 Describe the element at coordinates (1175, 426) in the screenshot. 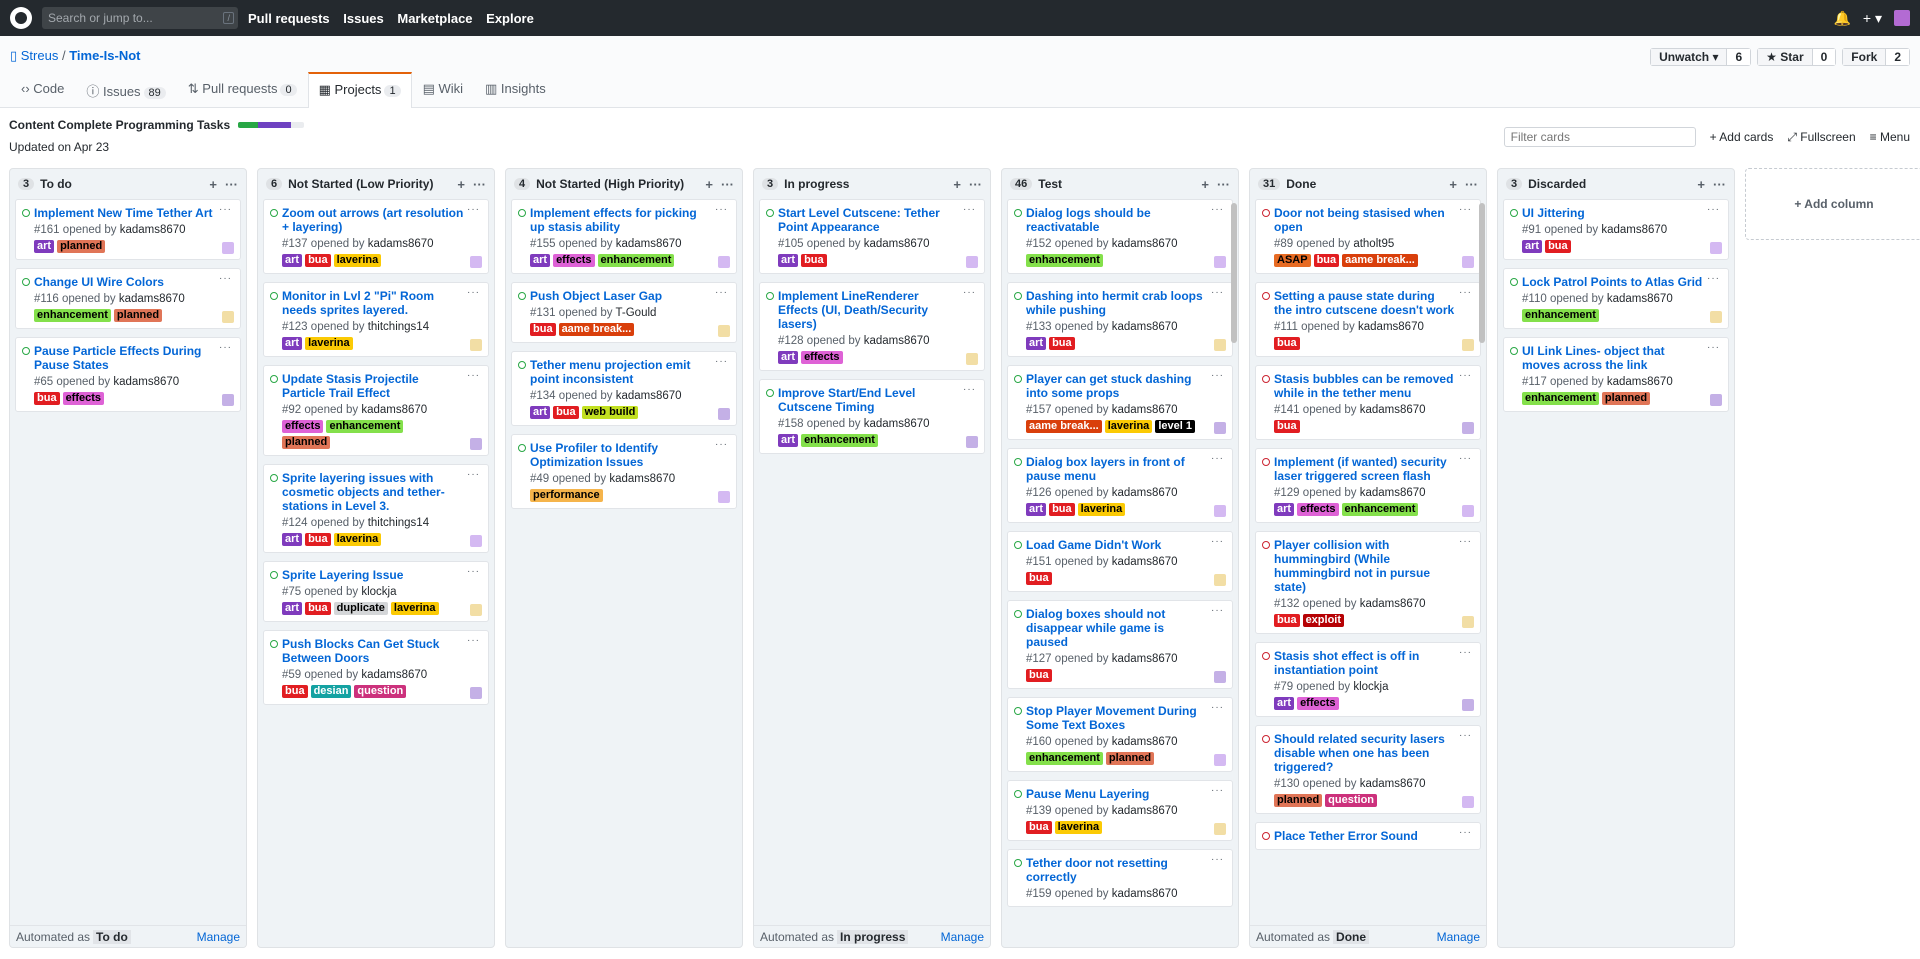

I see `label-level1: level 1` at that location.